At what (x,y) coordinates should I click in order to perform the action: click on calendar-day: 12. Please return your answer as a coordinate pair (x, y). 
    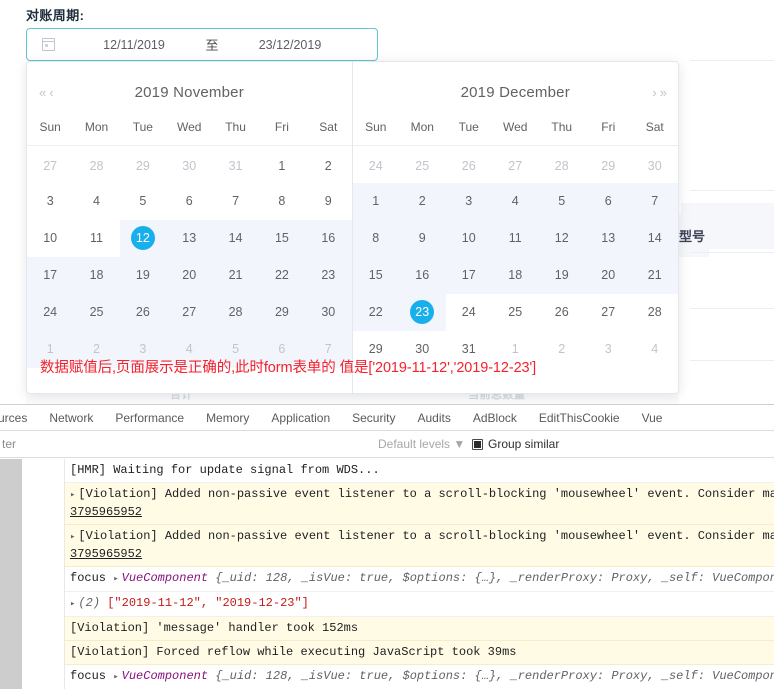
    Looking at the image, I should click on (561, 238).